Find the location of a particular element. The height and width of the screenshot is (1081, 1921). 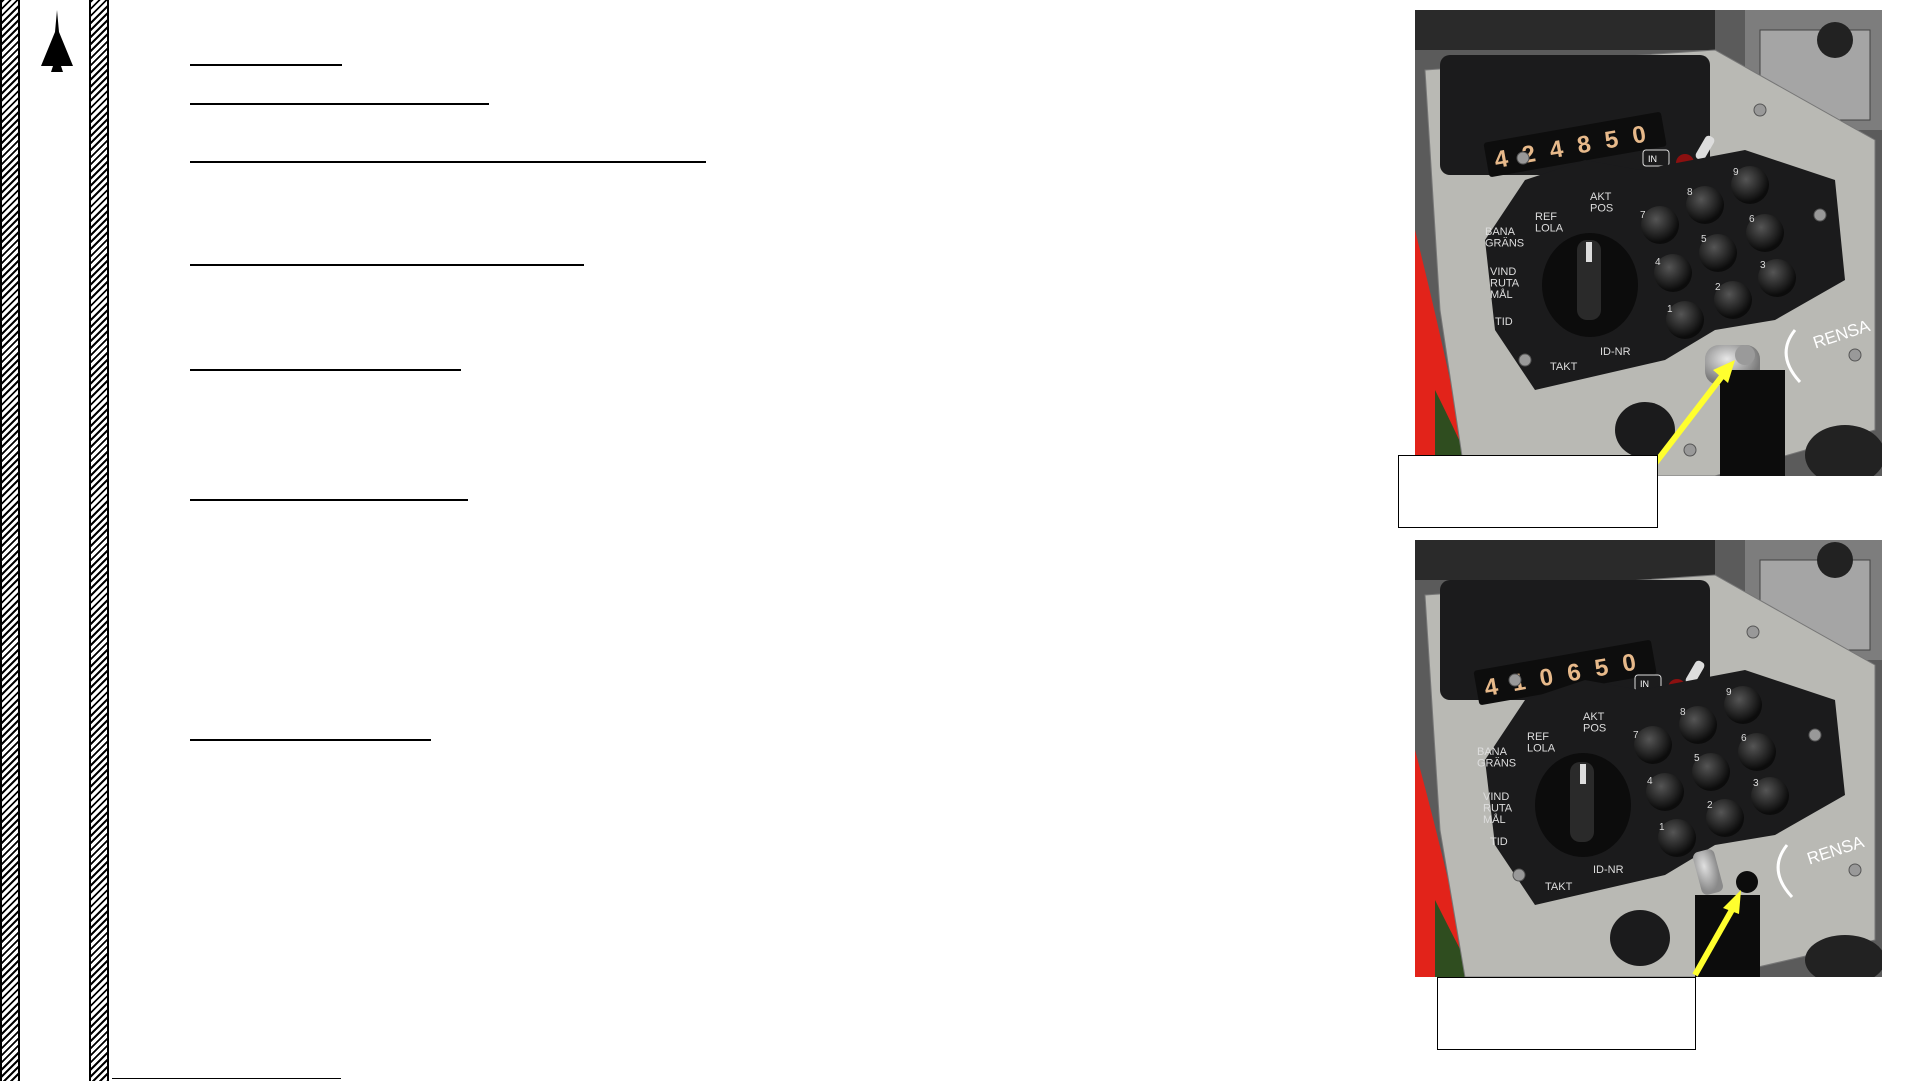

callout-box-top is located at coordinates (1528, 491).